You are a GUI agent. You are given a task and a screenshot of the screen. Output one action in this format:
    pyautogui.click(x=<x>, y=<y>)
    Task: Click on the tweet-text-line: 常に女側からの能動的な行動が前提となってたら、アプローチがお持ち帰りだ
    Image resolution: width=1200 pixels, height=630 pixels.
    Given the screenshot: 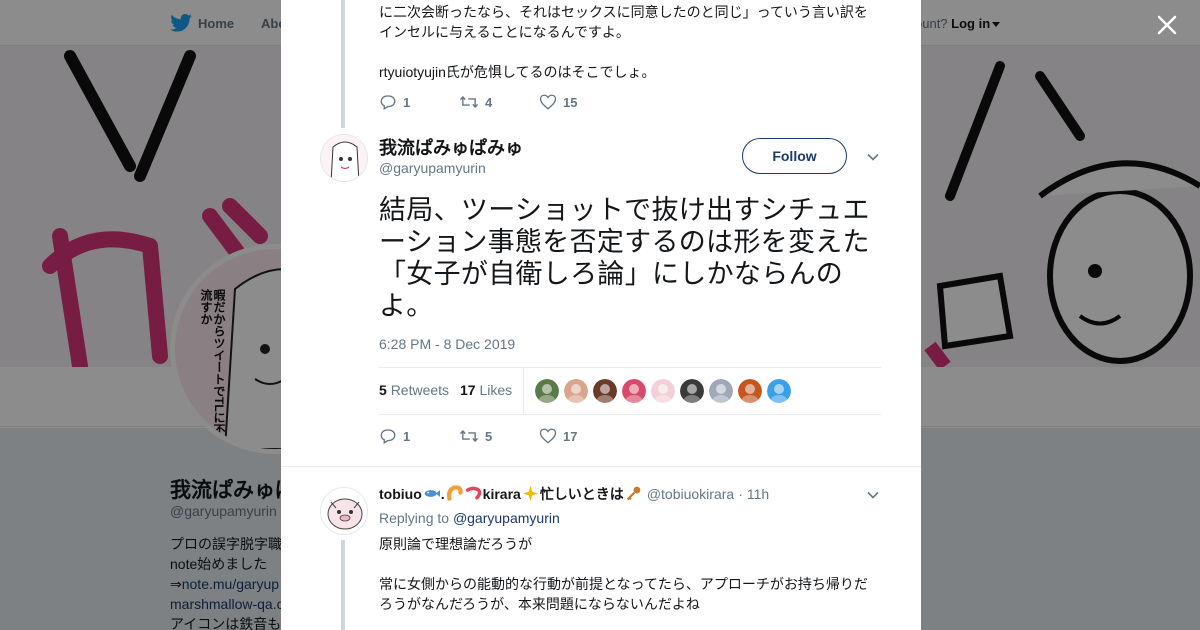 What is the action you would take?
    pyautogui.click(x=623, y=584)
    